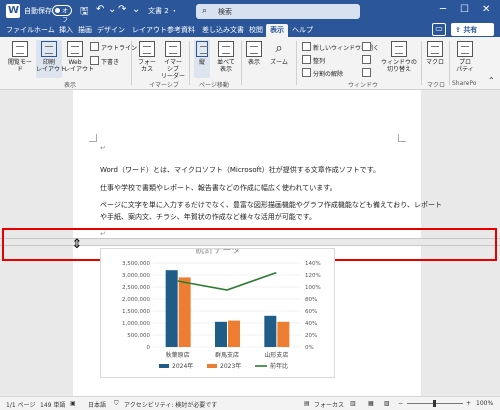  Describe the element at coordinates (434, 403) in the screenshot. I see `zoom-slider-thumb` at that location.